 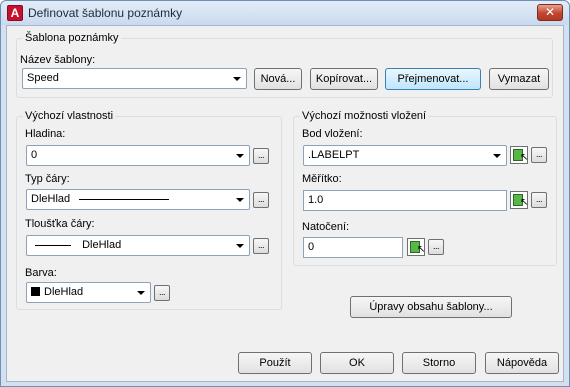 What do you see at coordinates (64, 292) in the screenshot?
I see `color-value: DleHlad` at bounding box center [64, 292].